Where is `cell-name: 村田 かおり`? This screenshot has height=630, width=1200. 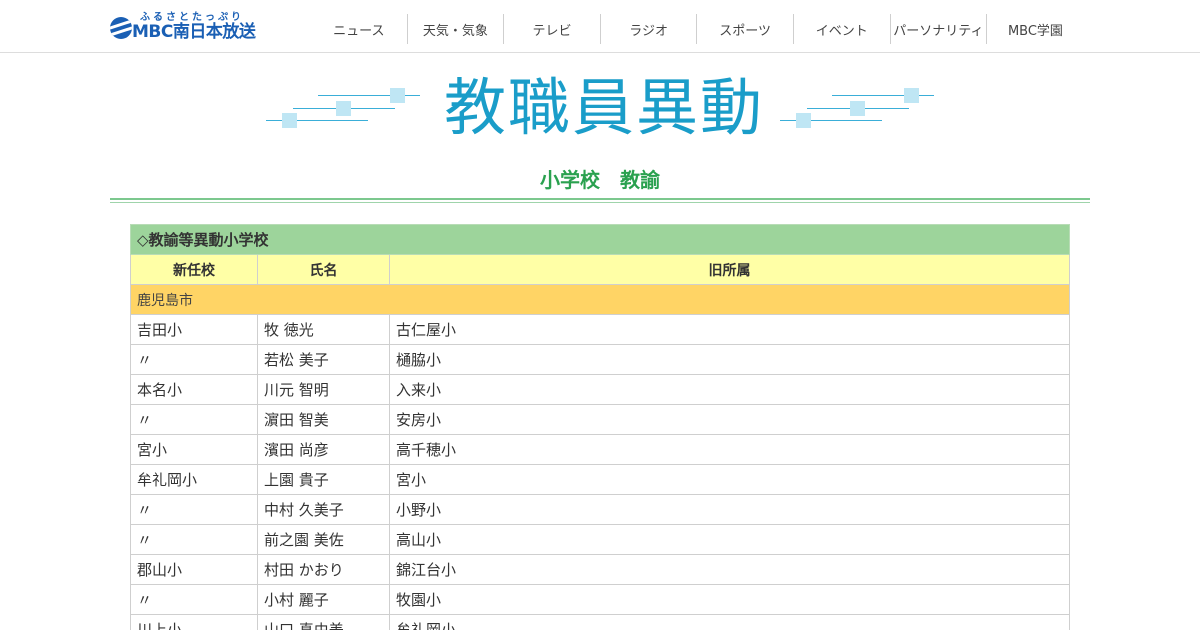 cell-name: 村田 かおり is located at coordinates (323, 569).